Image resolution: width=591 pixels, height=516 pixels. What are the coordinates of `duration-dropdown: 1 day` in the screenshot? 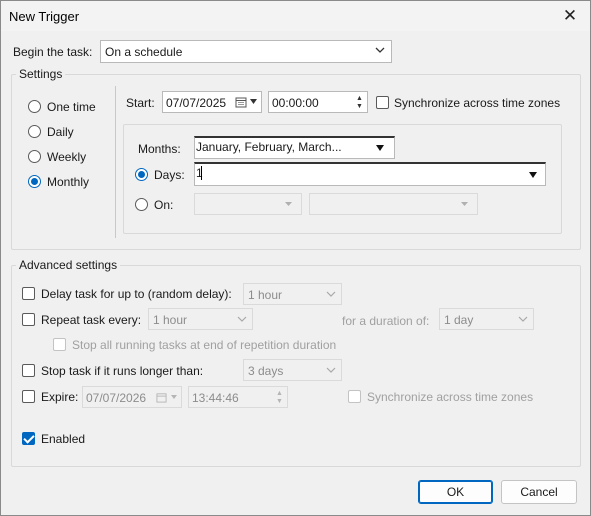 It's located at (486, 319).